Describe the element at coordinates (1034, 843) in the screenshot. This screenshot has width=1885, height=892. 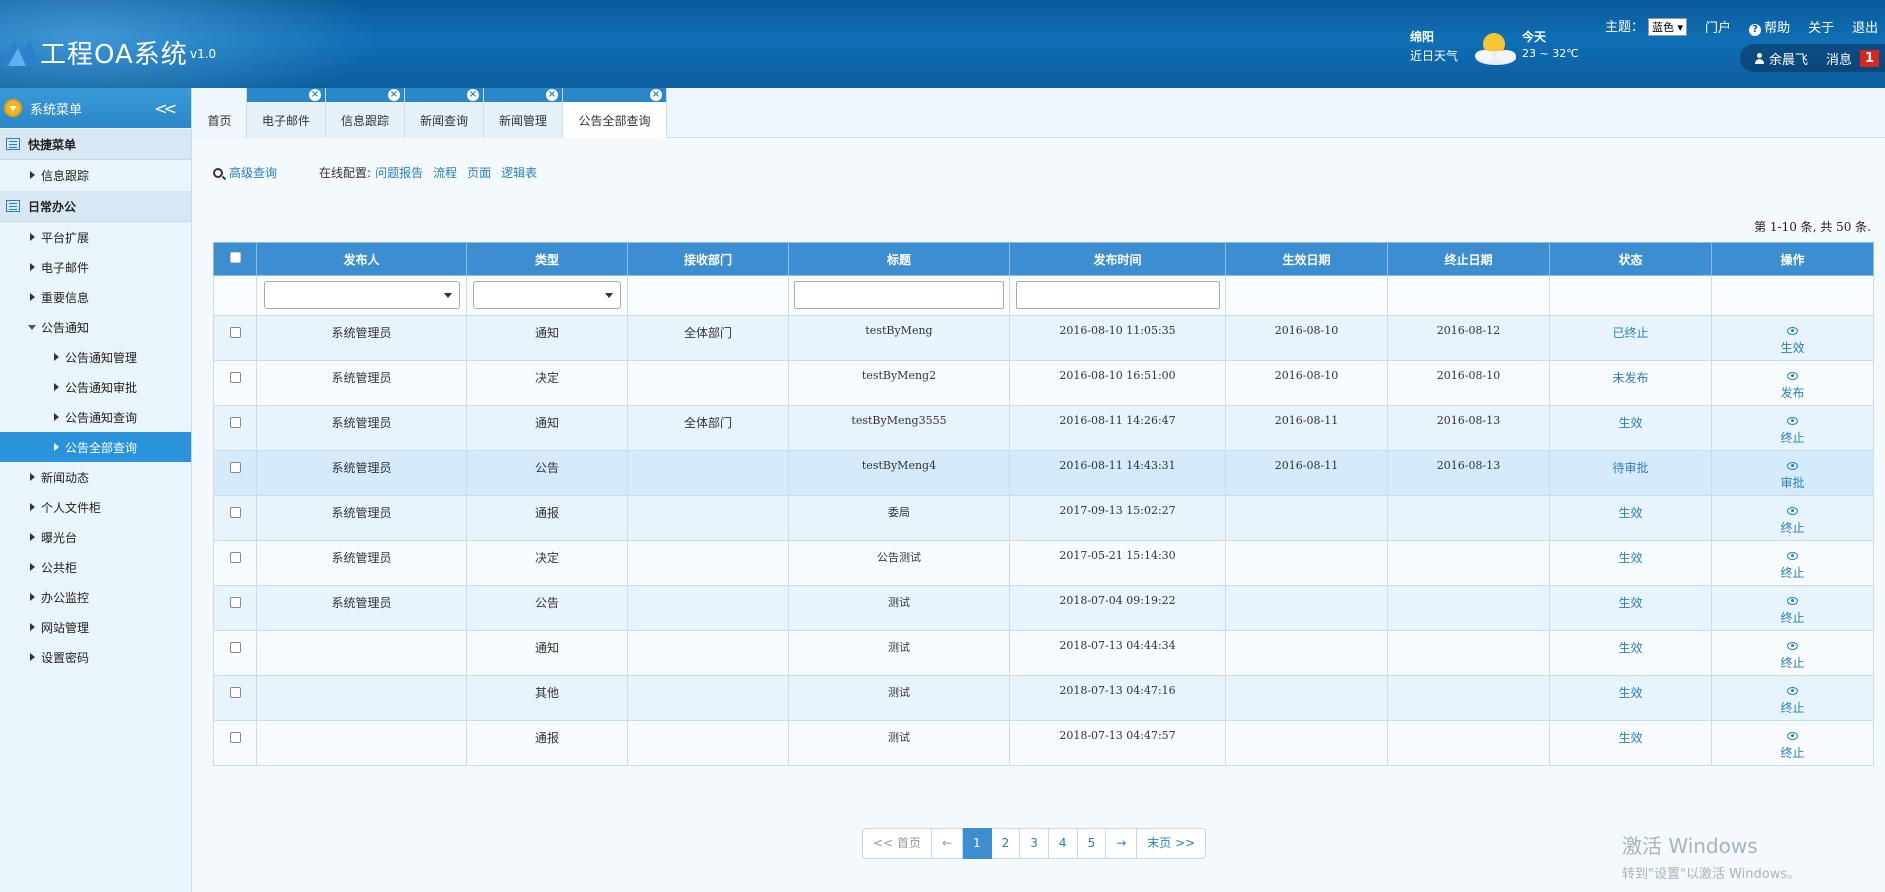
I see `page-button: 3` at that location.